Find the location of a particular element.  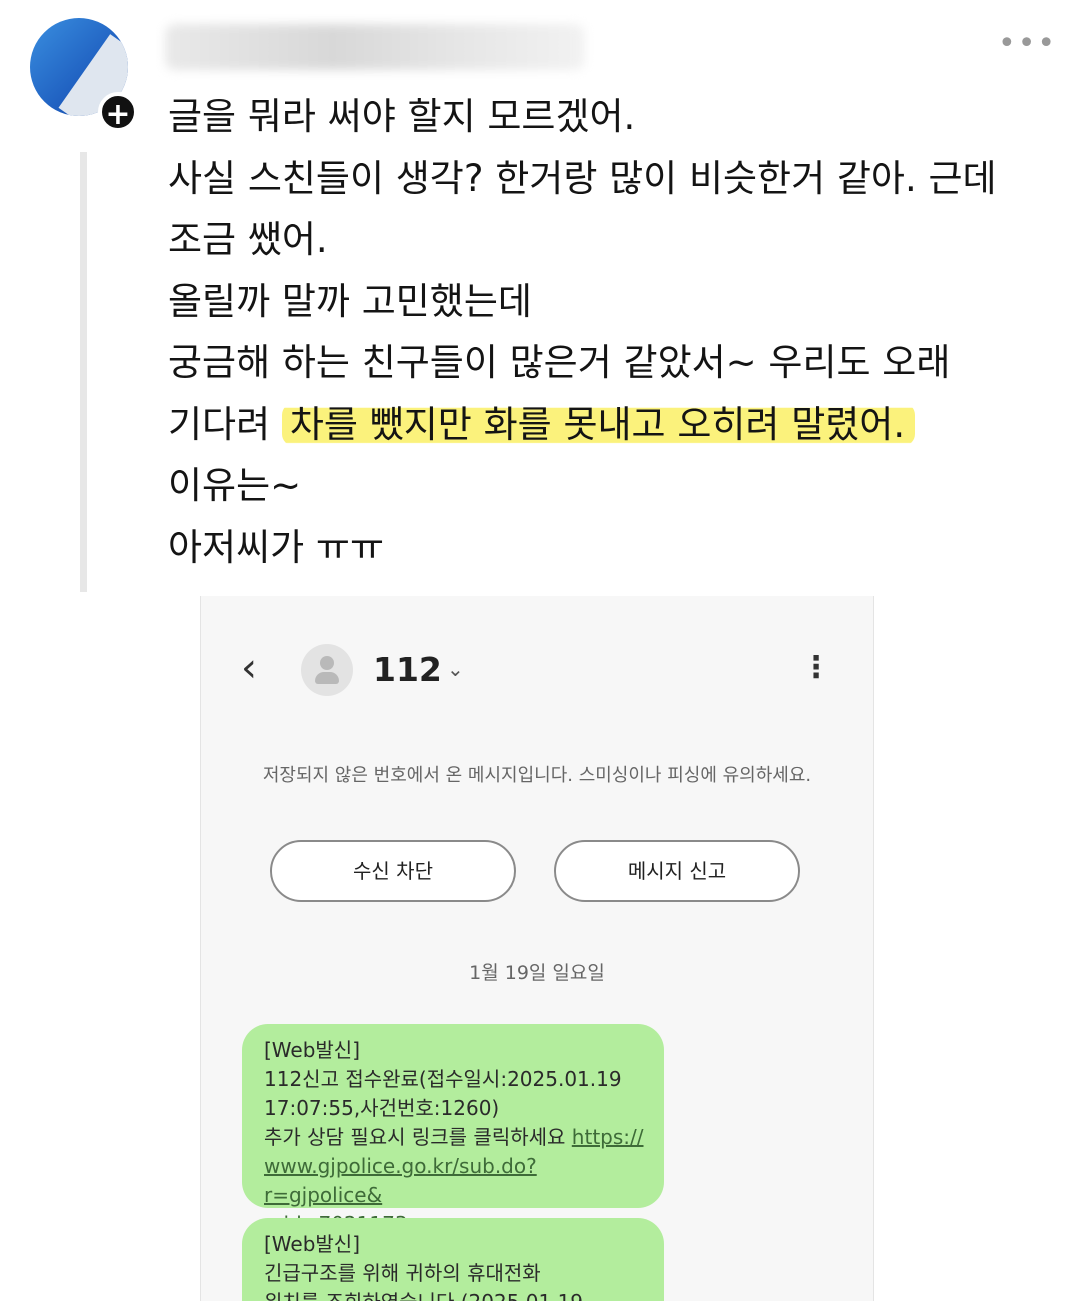

post-line: 궁금해 하는 친구들이 많은거 같았서~ 우리도 오래 is located at coordinates (559, 362).